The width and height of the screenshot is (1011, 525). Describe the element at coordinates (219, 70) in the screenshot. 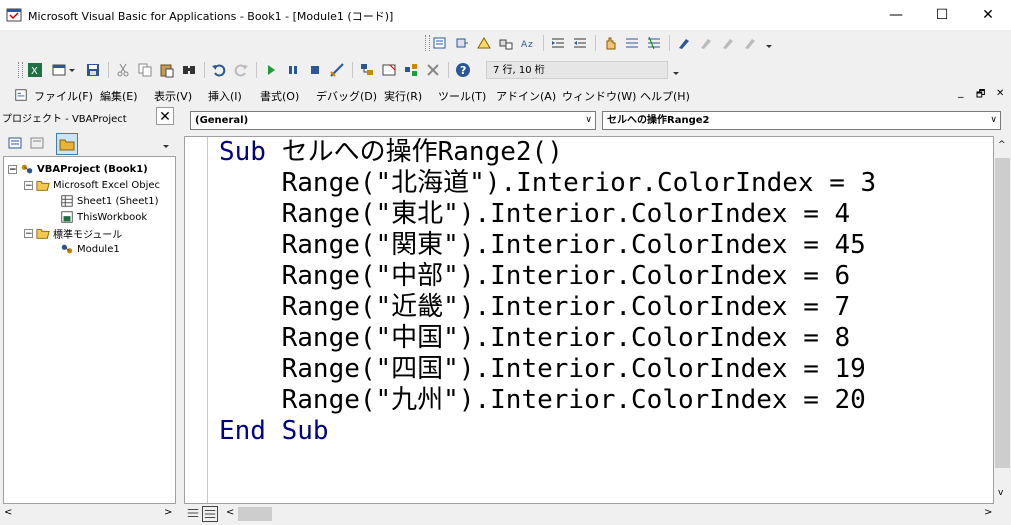

I see `undo-icon` at that location.